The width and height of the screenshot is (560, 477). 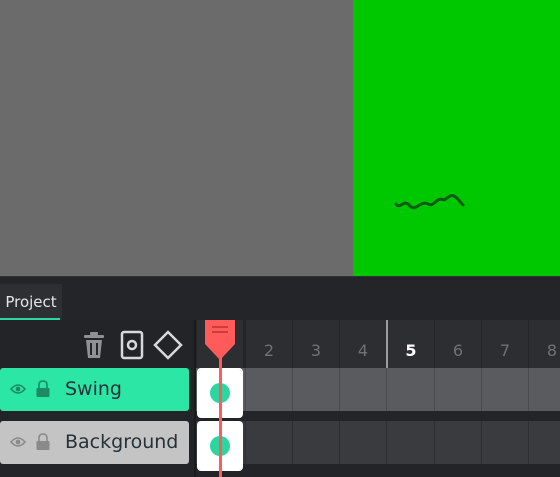 What do you see at coordinates (315, 344) in the screenshot?
I see `frame-number: 3` at bounding box center [315, 344].